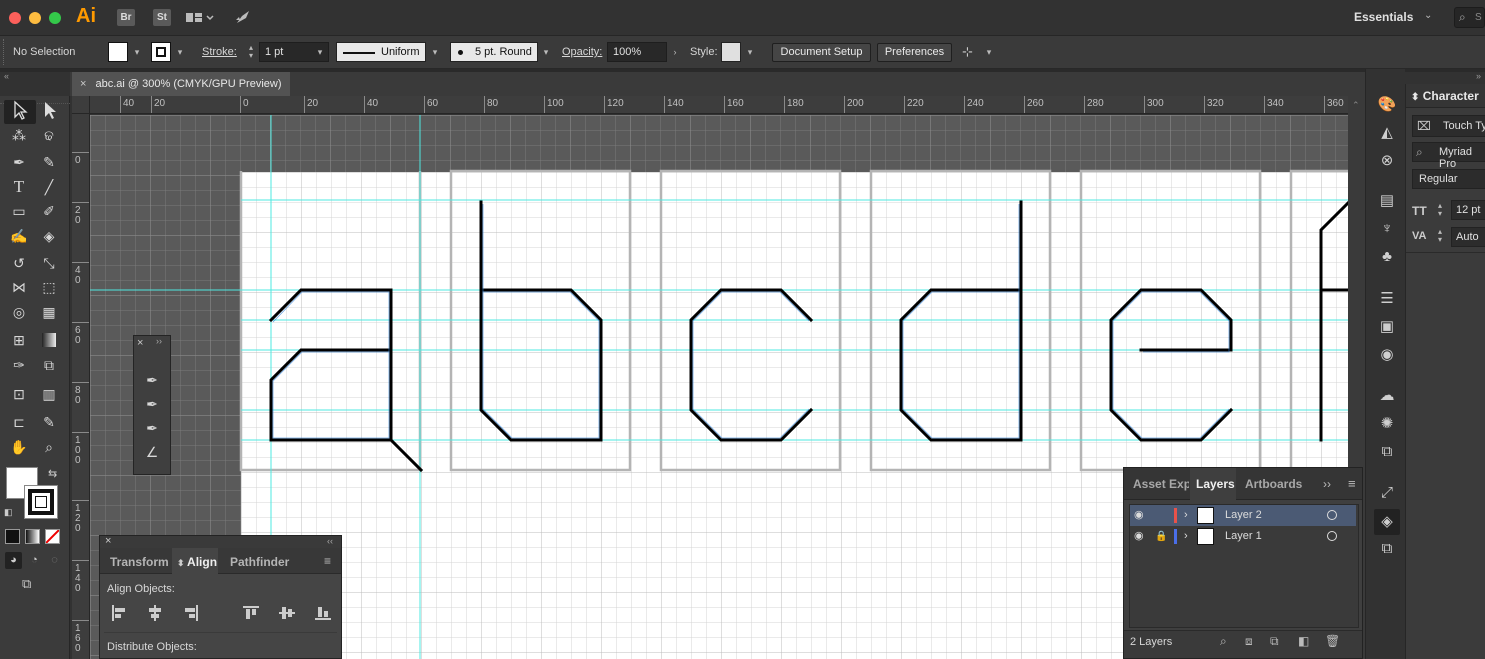 The height and width of the screenshot is (659, 1485). What do you see at coordinates (49, 422) in the screenshot?
I see `slice-tool-icon: ✎` at bounding box center [49, 422].